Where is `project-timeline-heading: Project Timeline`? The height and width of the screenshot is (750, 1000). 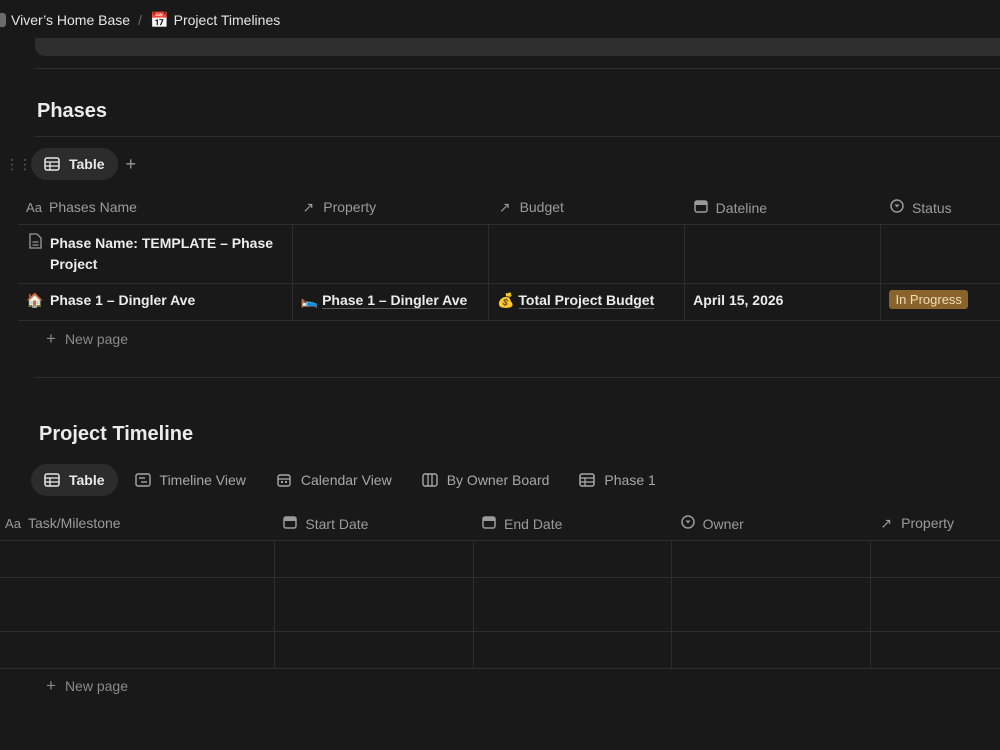
project-timeline-heading: Project Timeline is located at coordinates (116, 434).